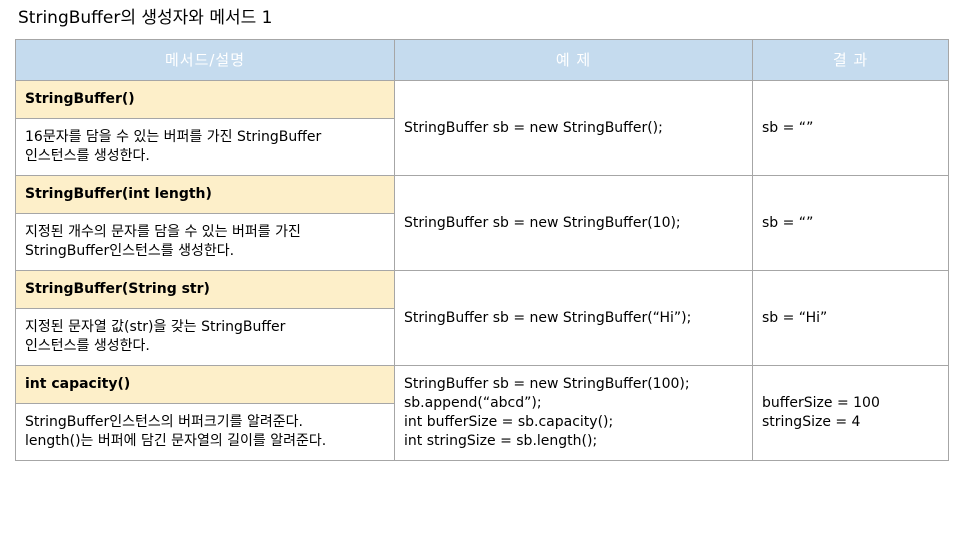 The width and height of the screenshot is (960, 540). What do you see at coordinates (205, 289) in the screenshot?
I see `method-signature: StringBuffer(String str)` at bounding box center [205, 289].